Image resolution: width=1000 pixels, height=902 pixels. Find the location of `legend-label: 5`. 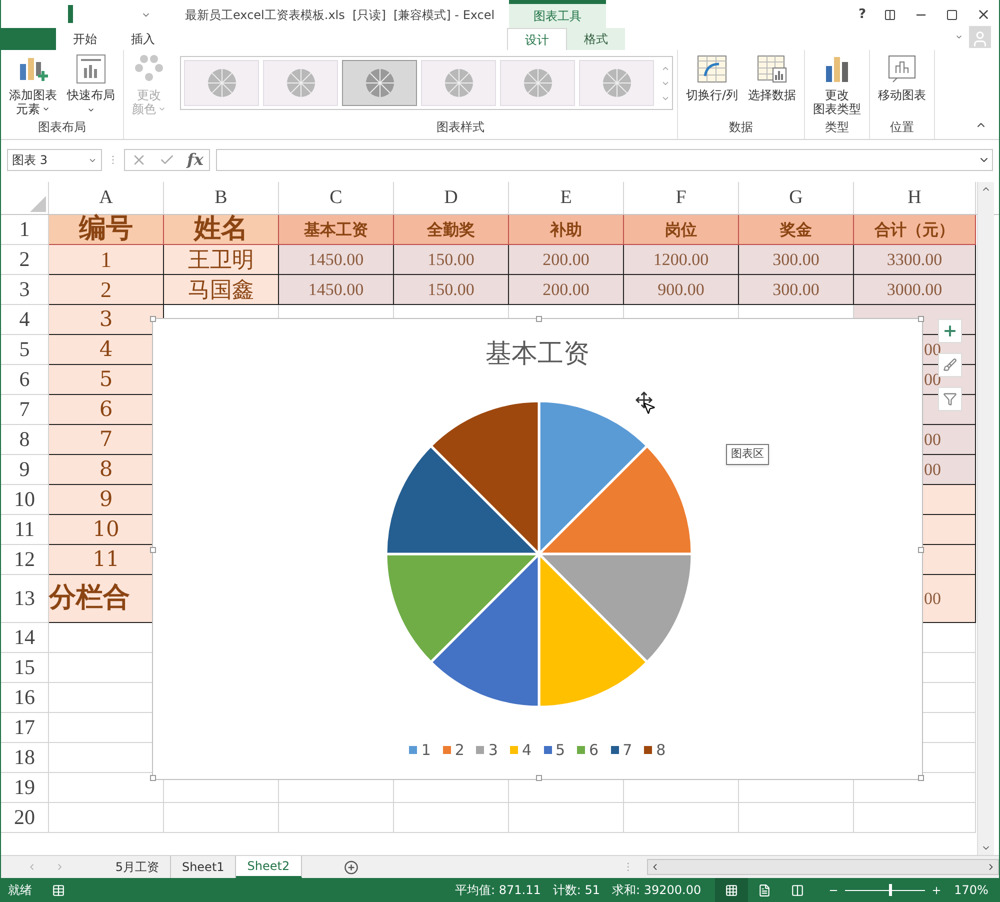

legend-label: 5 is located at coordinates (561, 750).